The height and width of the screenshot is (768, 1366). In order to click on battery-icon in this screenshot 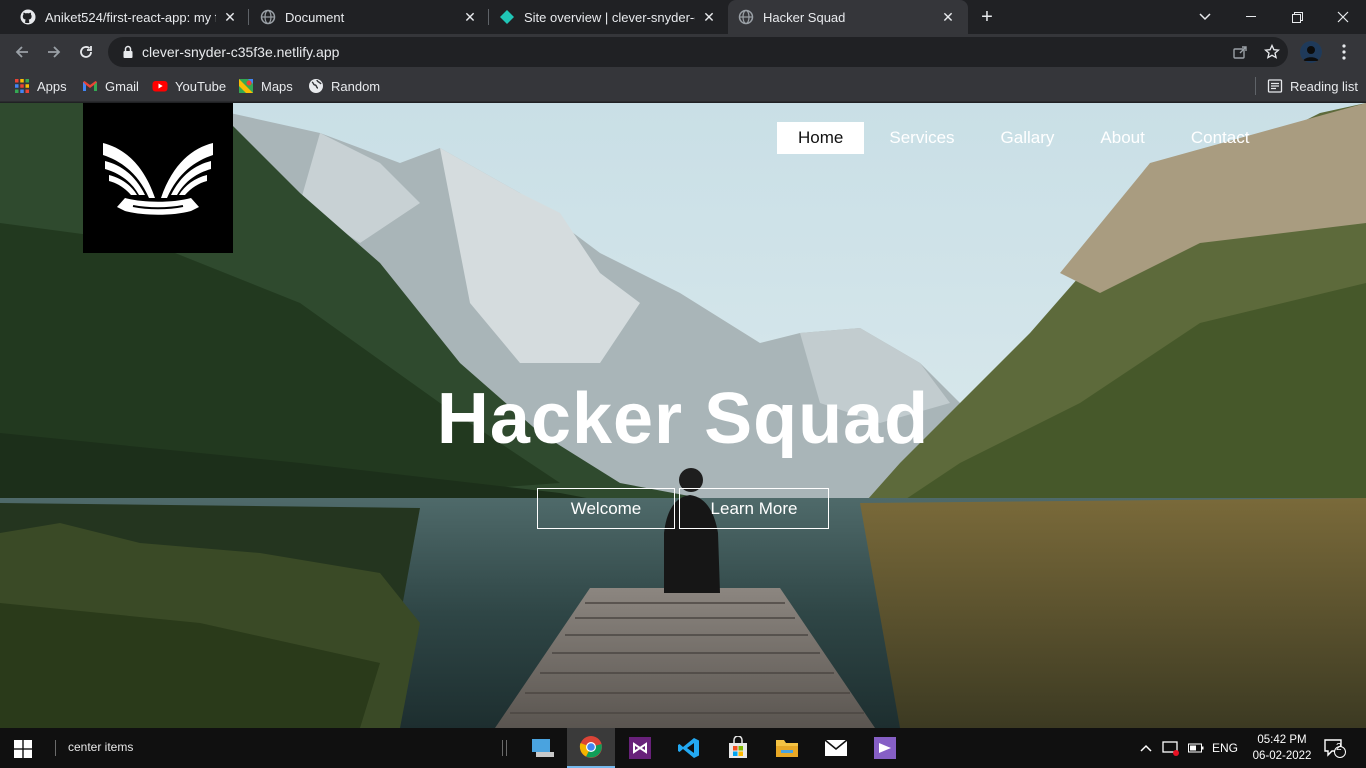, I will do `click(1196, 748)`.